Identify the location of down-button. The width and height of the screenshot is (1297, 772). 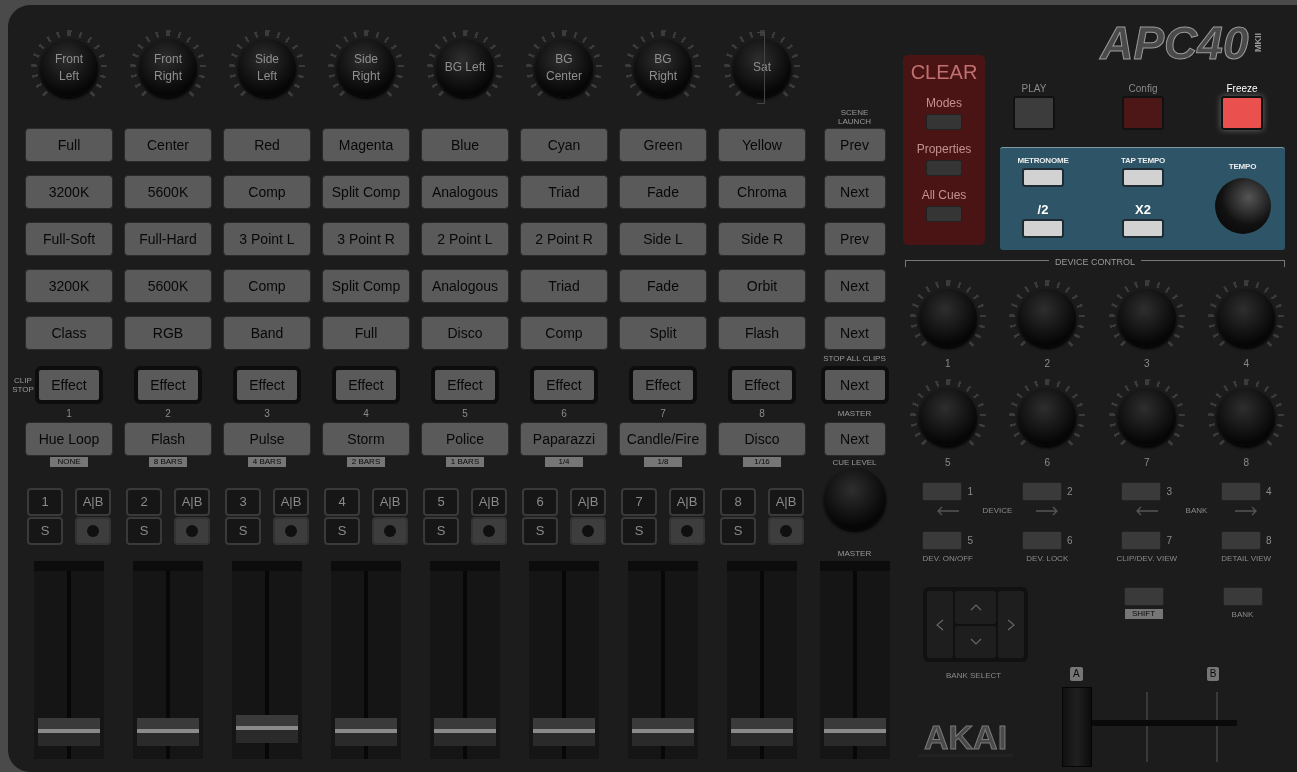
(975, 641).